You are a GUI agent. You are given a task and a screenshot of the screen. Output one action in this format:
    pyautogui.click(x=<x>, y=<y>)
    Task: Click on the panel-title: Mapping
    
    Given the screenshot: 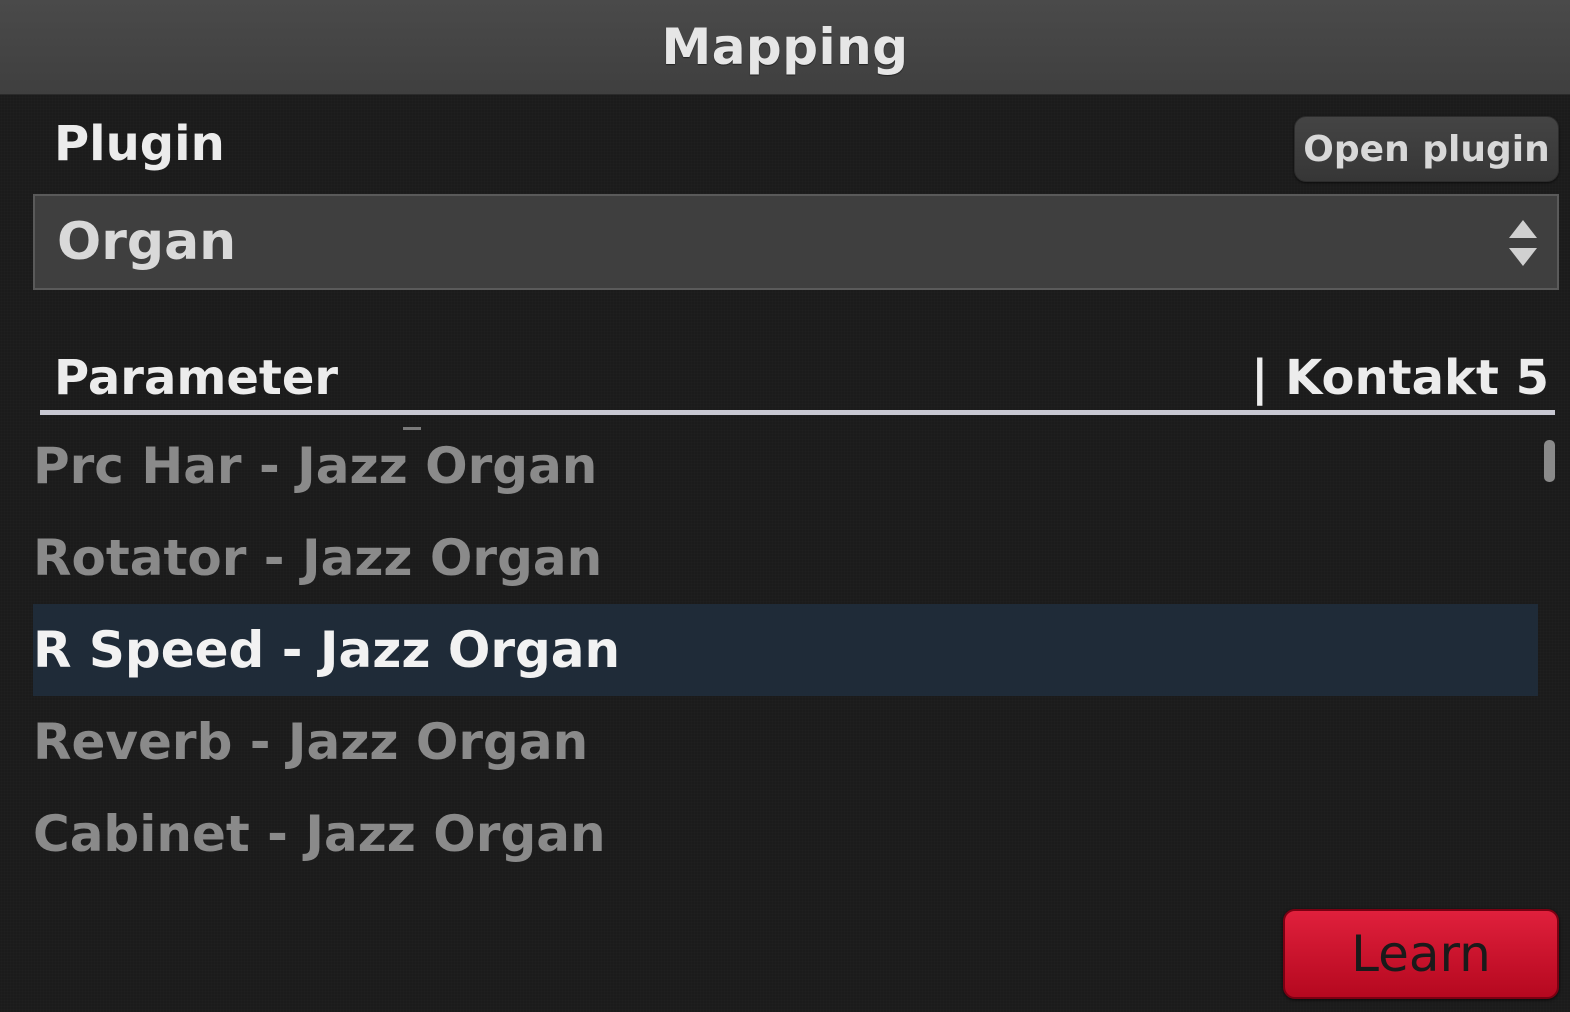 What is the action you would take?
    pyautogui.click(x=785, y=47)
    